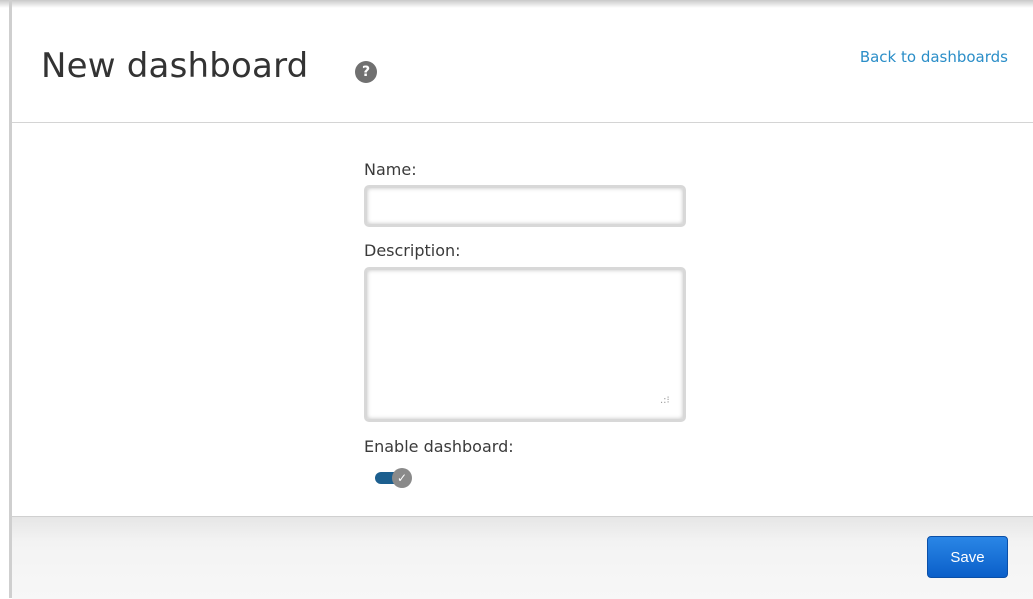 The width and height of the screenshot is (1033, 599). What do you see at coordinates (516, 4) in the screenshot?
I see `top-shadow` at bounding box center [516, 4].